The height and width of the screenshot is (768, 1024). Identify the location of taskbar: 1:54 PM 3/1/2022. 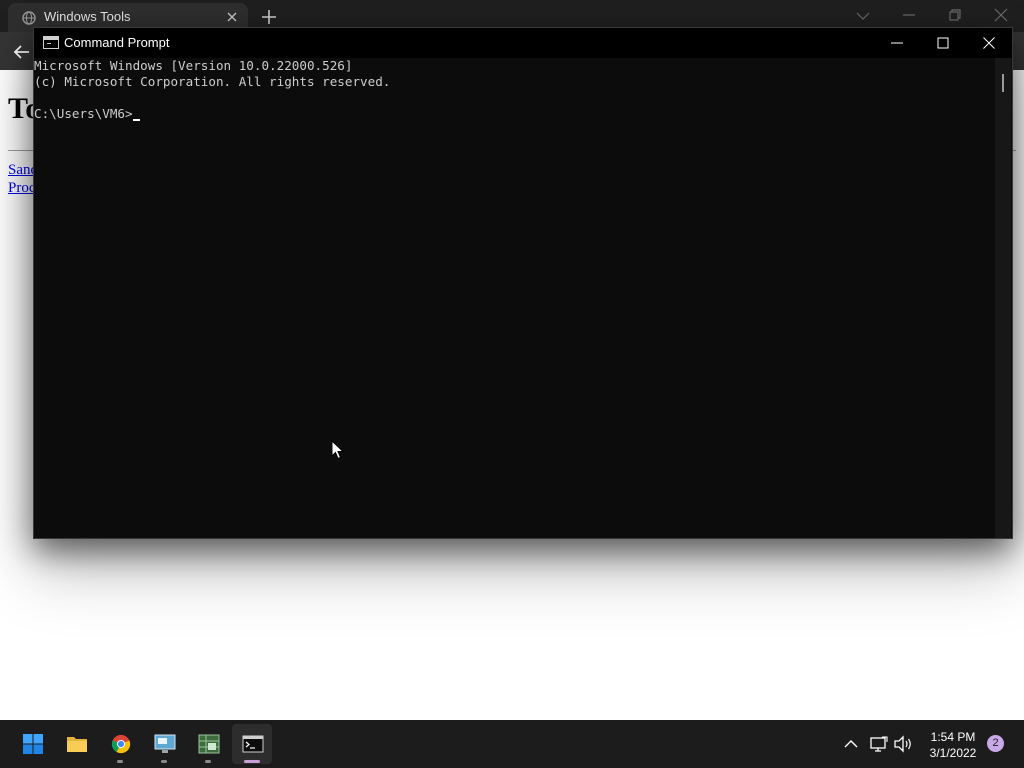
(512, 744).